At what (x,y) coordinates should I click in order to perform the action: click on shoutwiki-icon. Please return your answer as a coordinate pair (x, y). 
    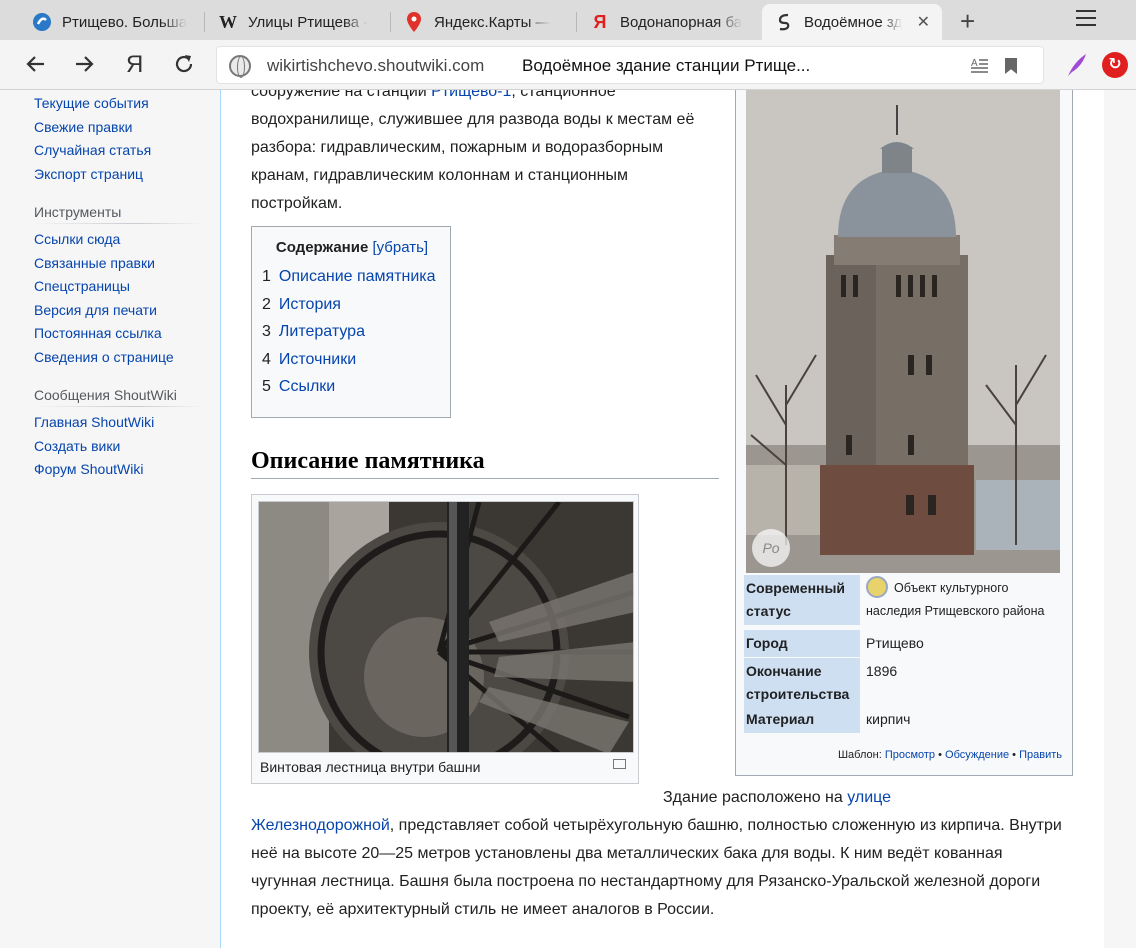
    Looking at the image, I should click on (784, 22).